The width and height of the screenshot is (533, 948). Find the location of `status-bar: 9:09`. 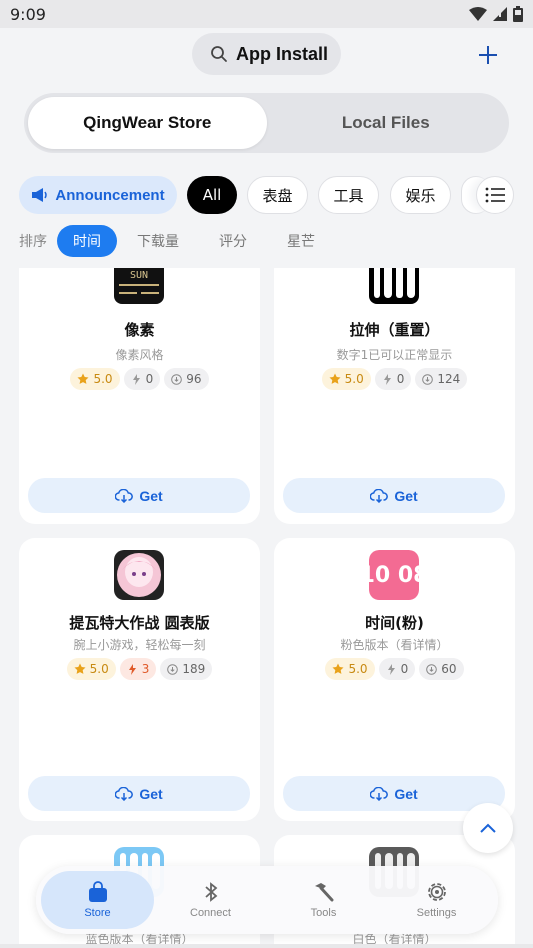

status-bar: 9:09 is located at coordinates (266, 14).